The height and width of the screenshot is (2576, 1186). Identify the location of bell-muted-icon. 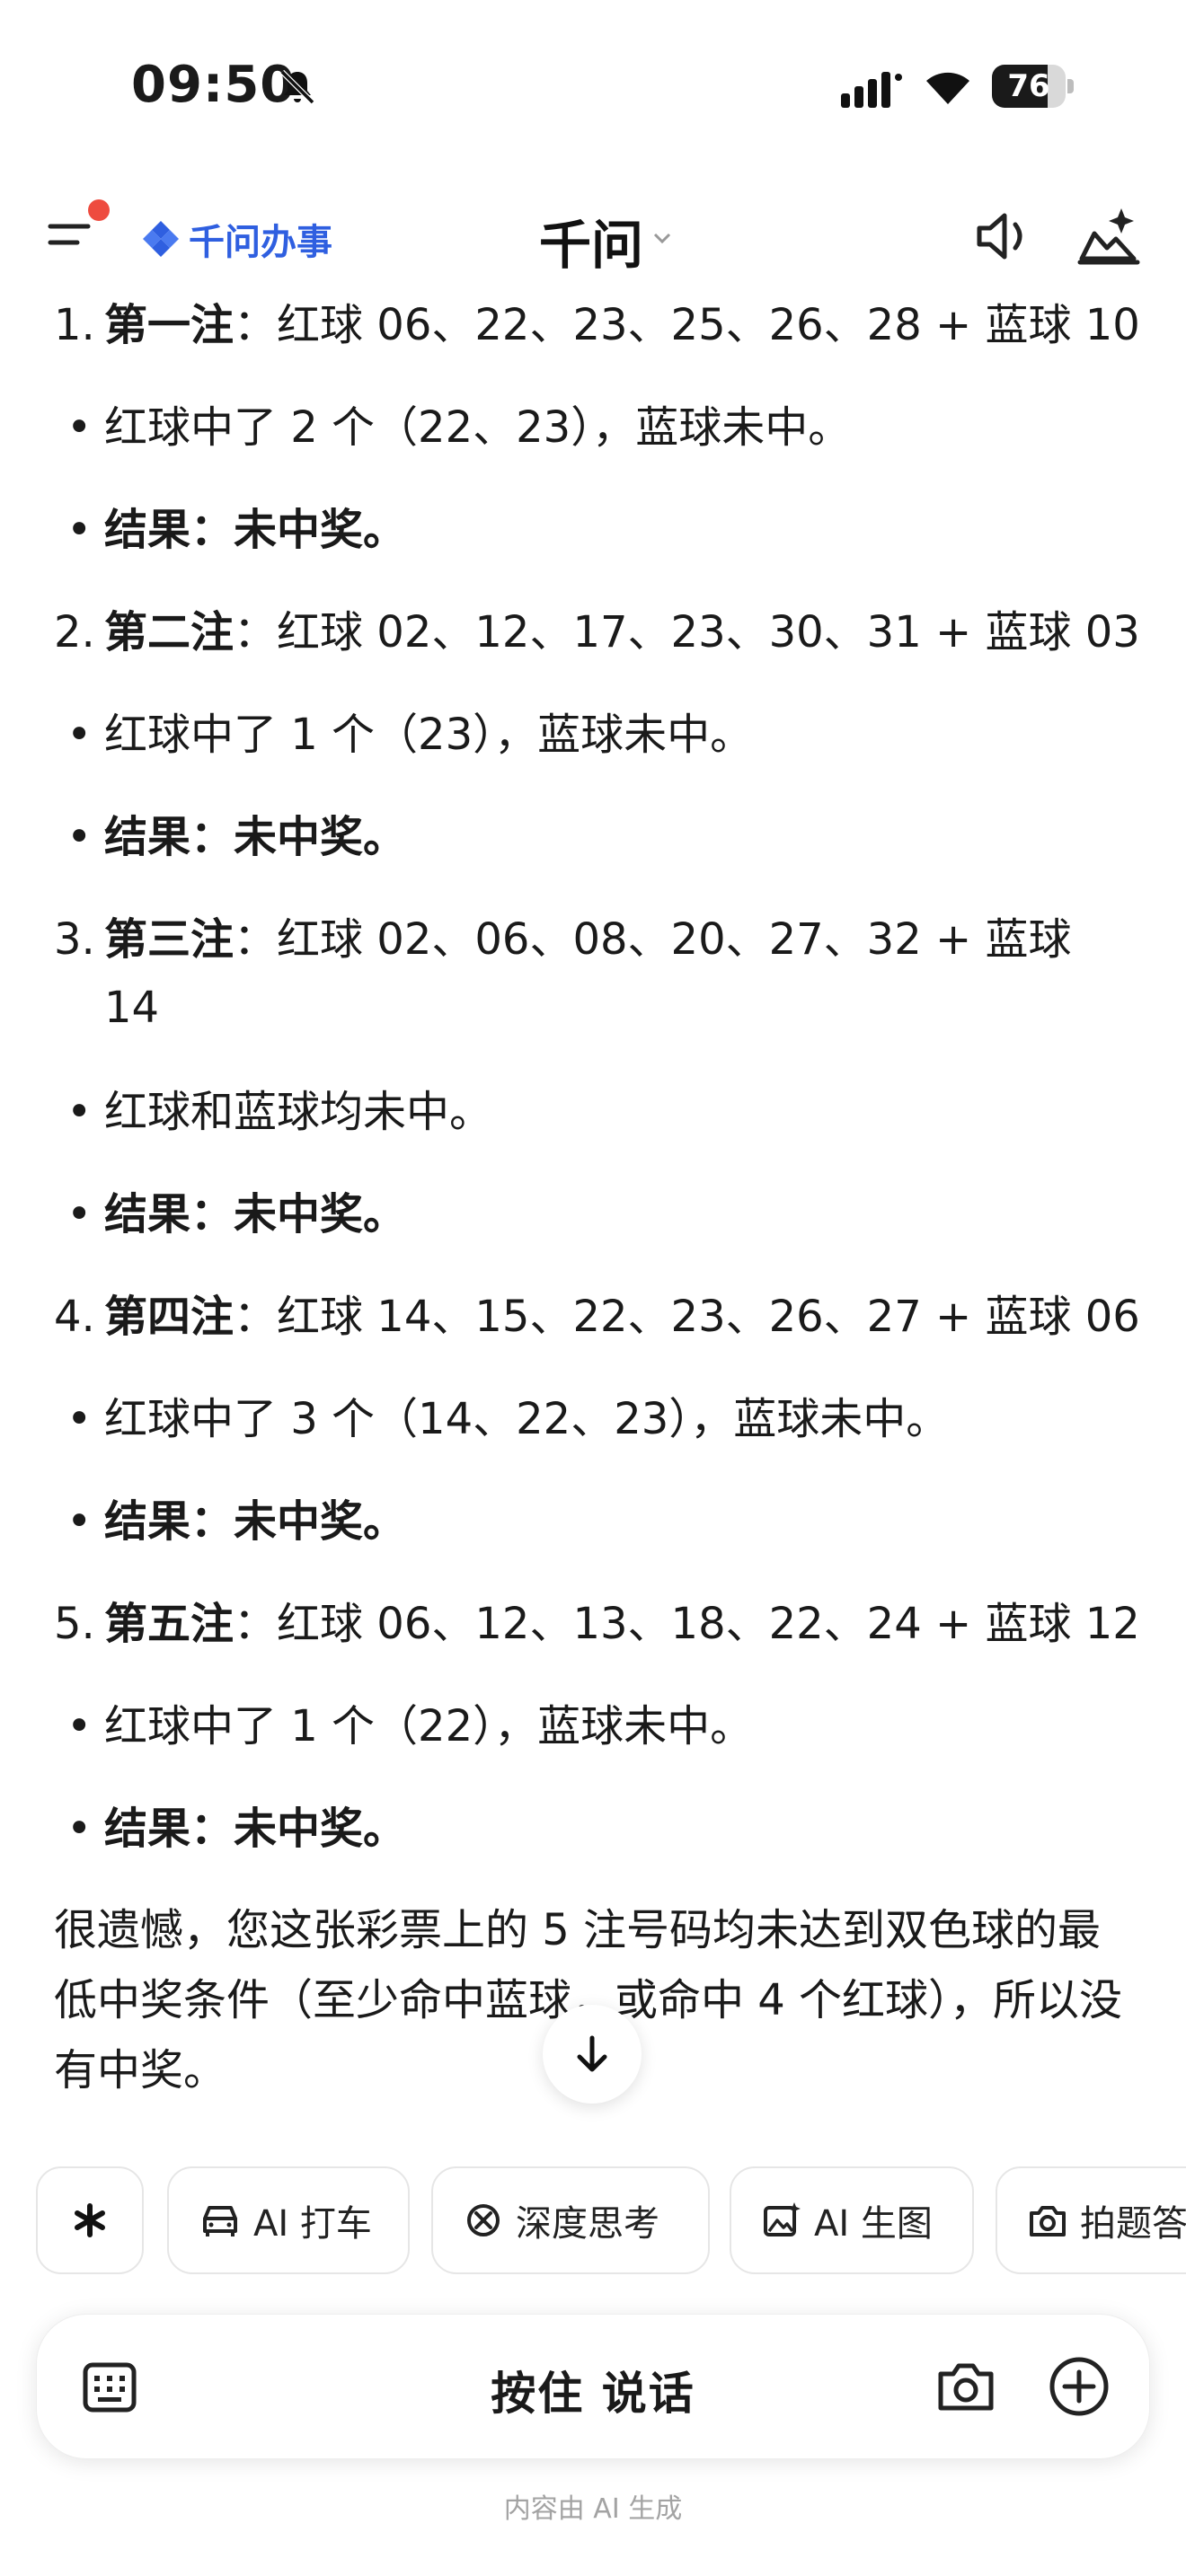
(297, 87).